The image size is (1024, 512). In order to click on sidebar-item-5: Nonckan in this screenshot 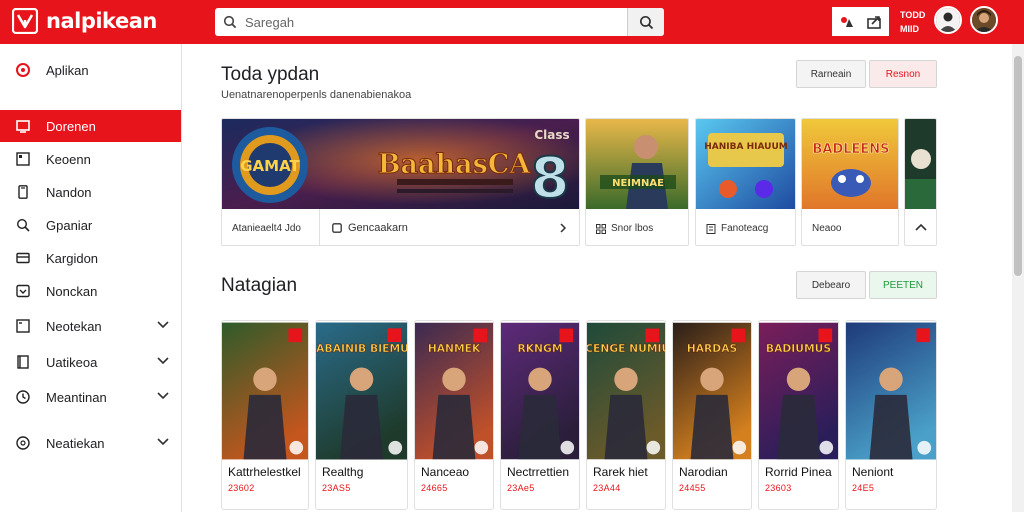, I will do `click(90, 291)`.